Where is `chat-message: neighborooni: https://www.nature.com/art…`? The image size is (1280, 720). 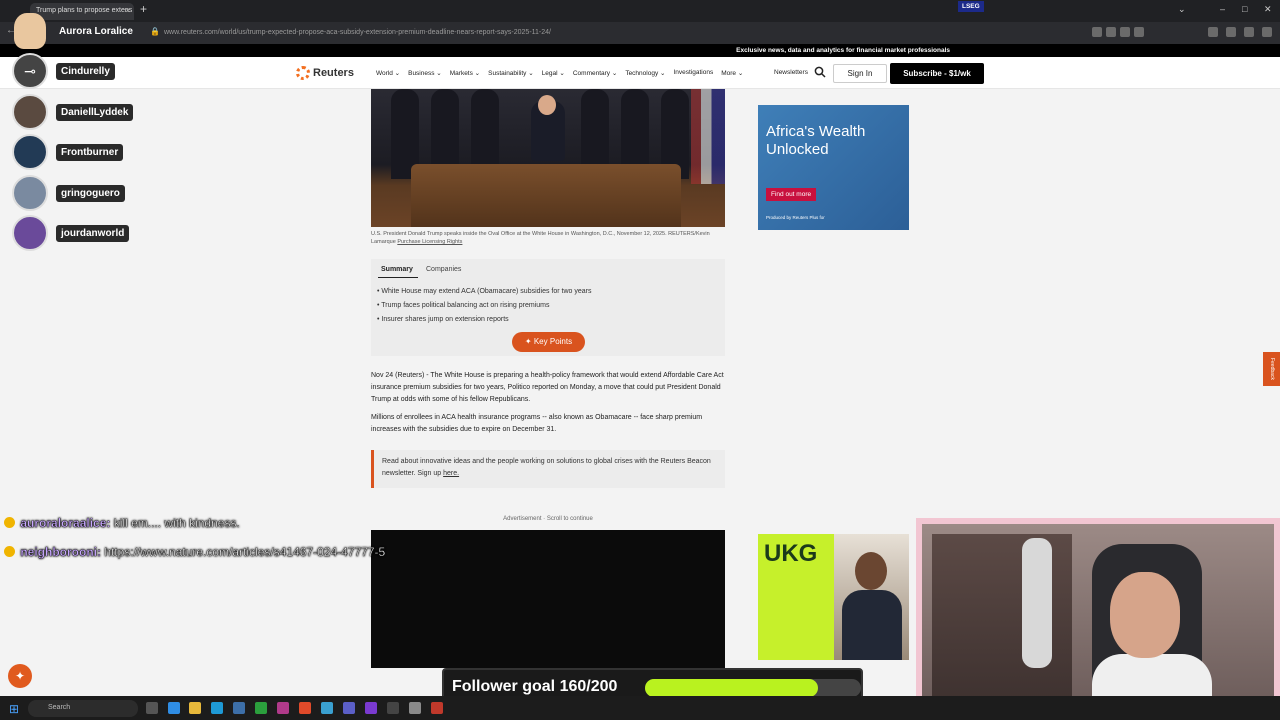 chat-message: neighborooni: https://www.nature.com/art… is located at coordinates (214, 552).